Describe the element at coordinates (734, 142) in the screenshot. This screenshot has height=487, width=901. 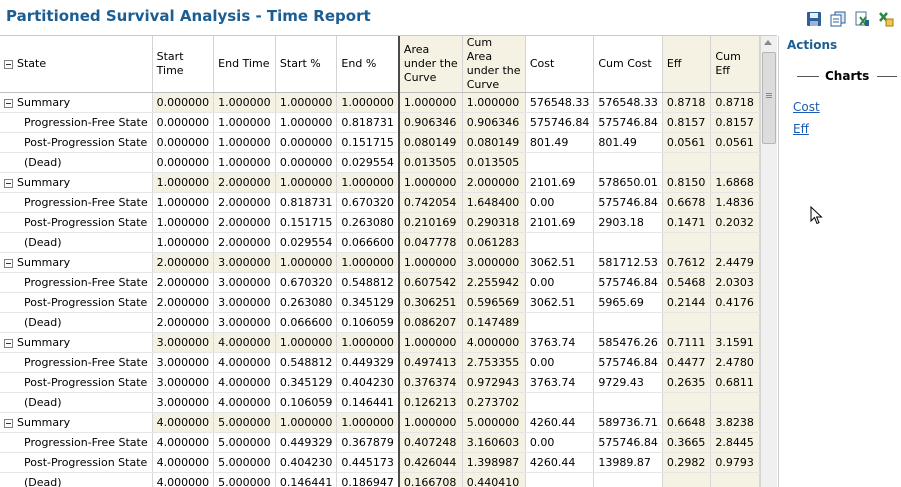
I see `cell-text: 0.0561` at that location.